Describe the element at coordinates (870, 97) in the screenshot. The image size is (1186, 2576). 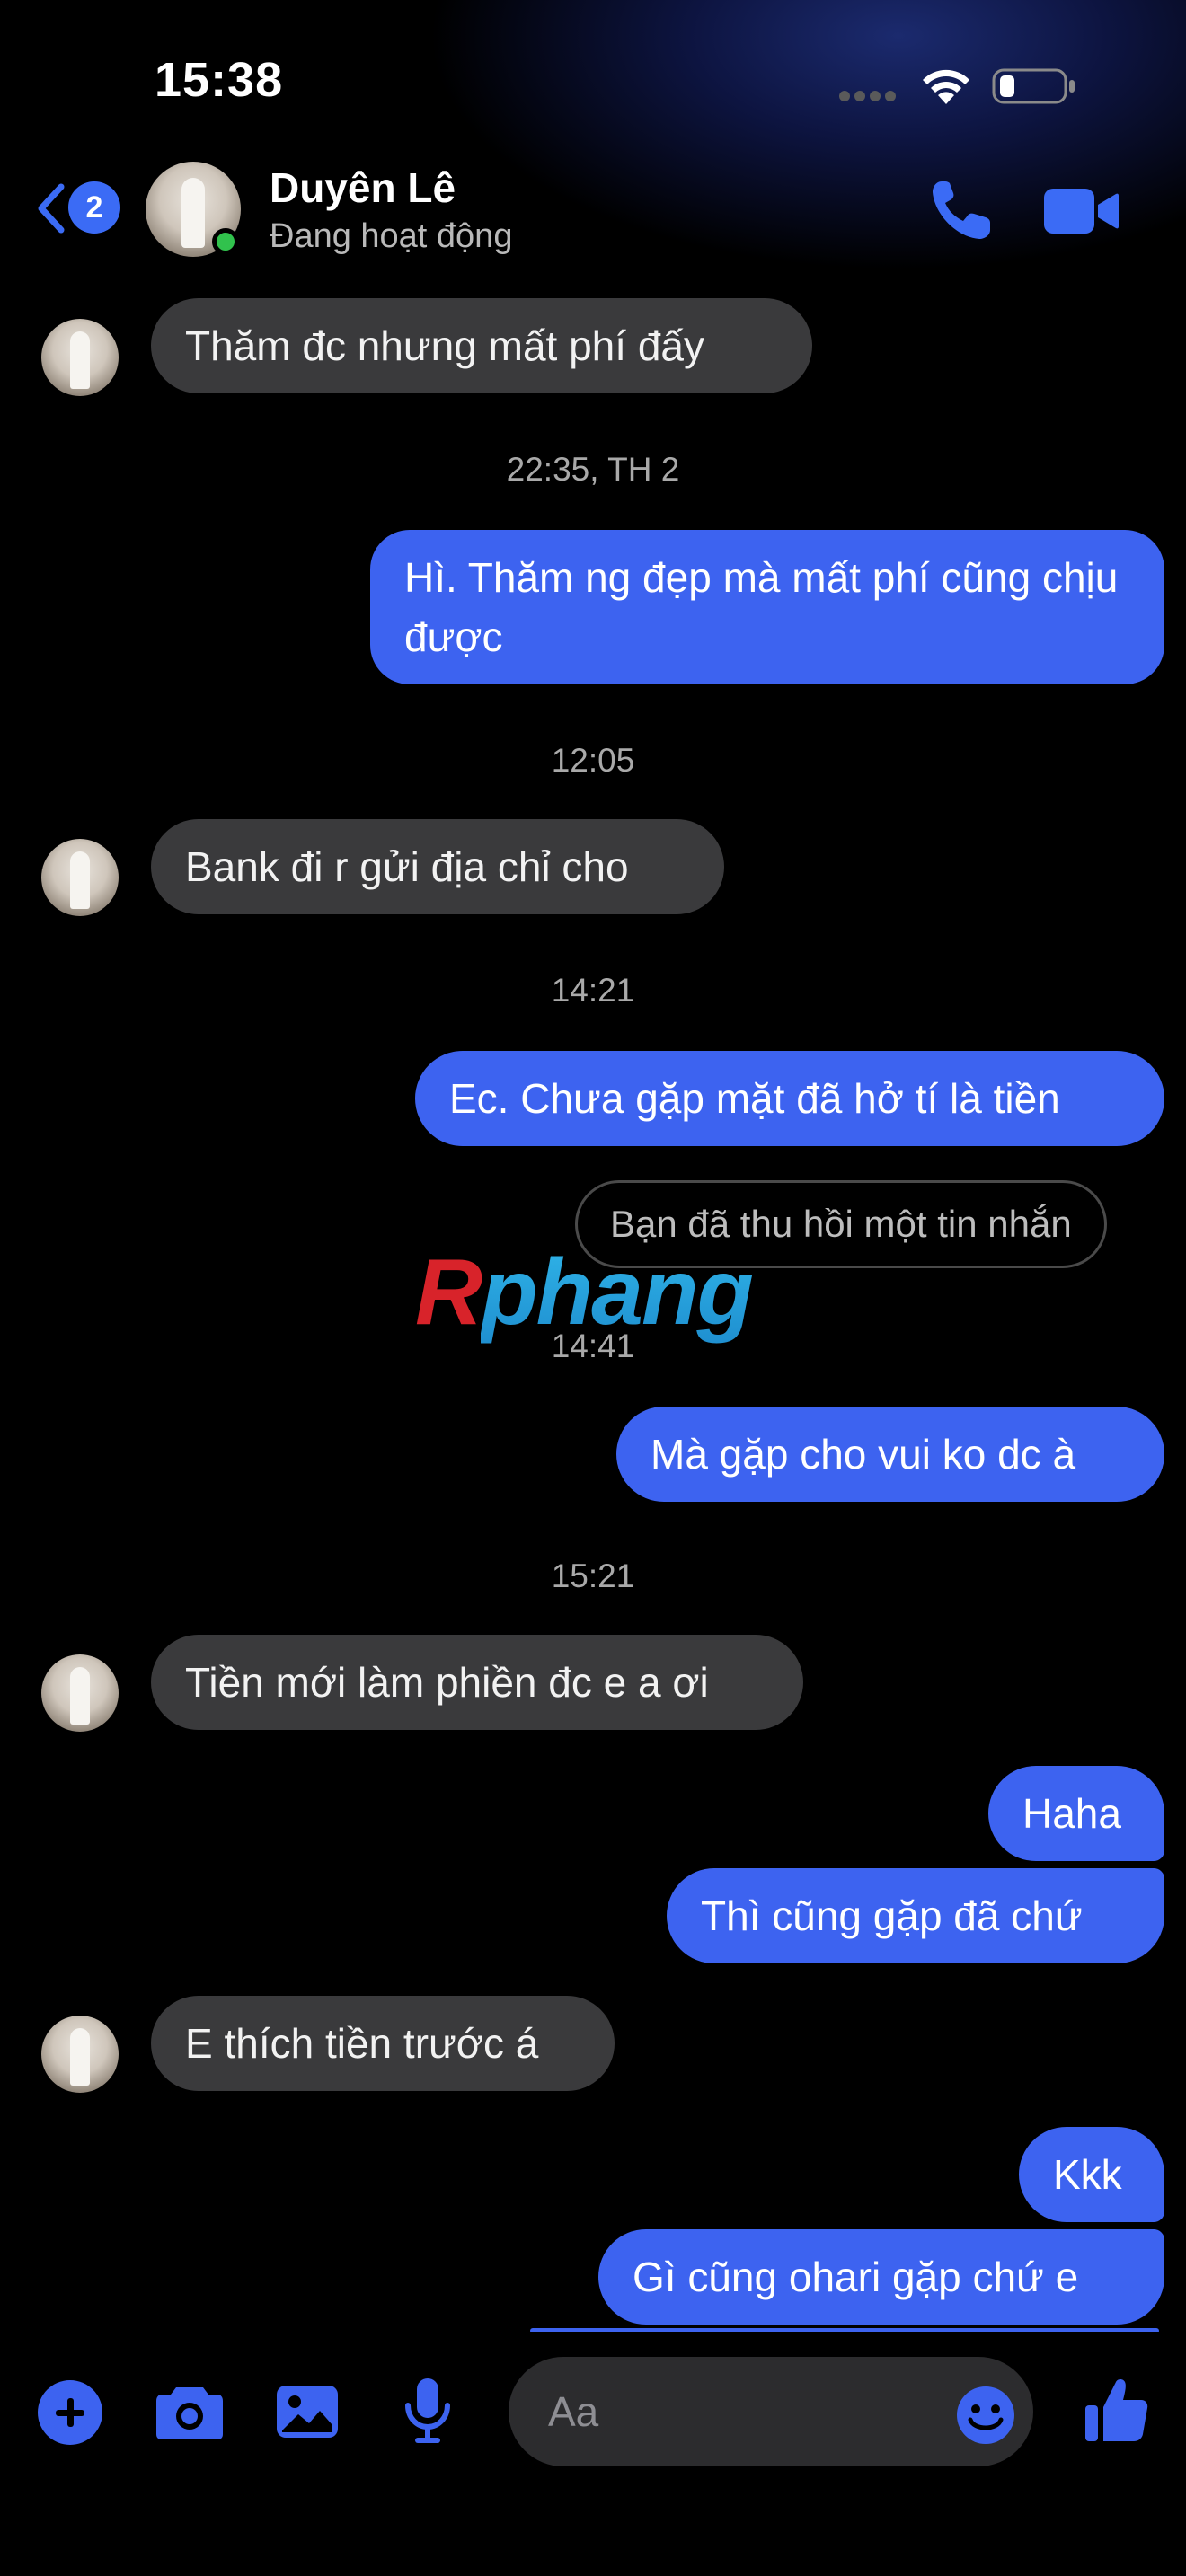
I see `cellular-signal-icon` at that location.